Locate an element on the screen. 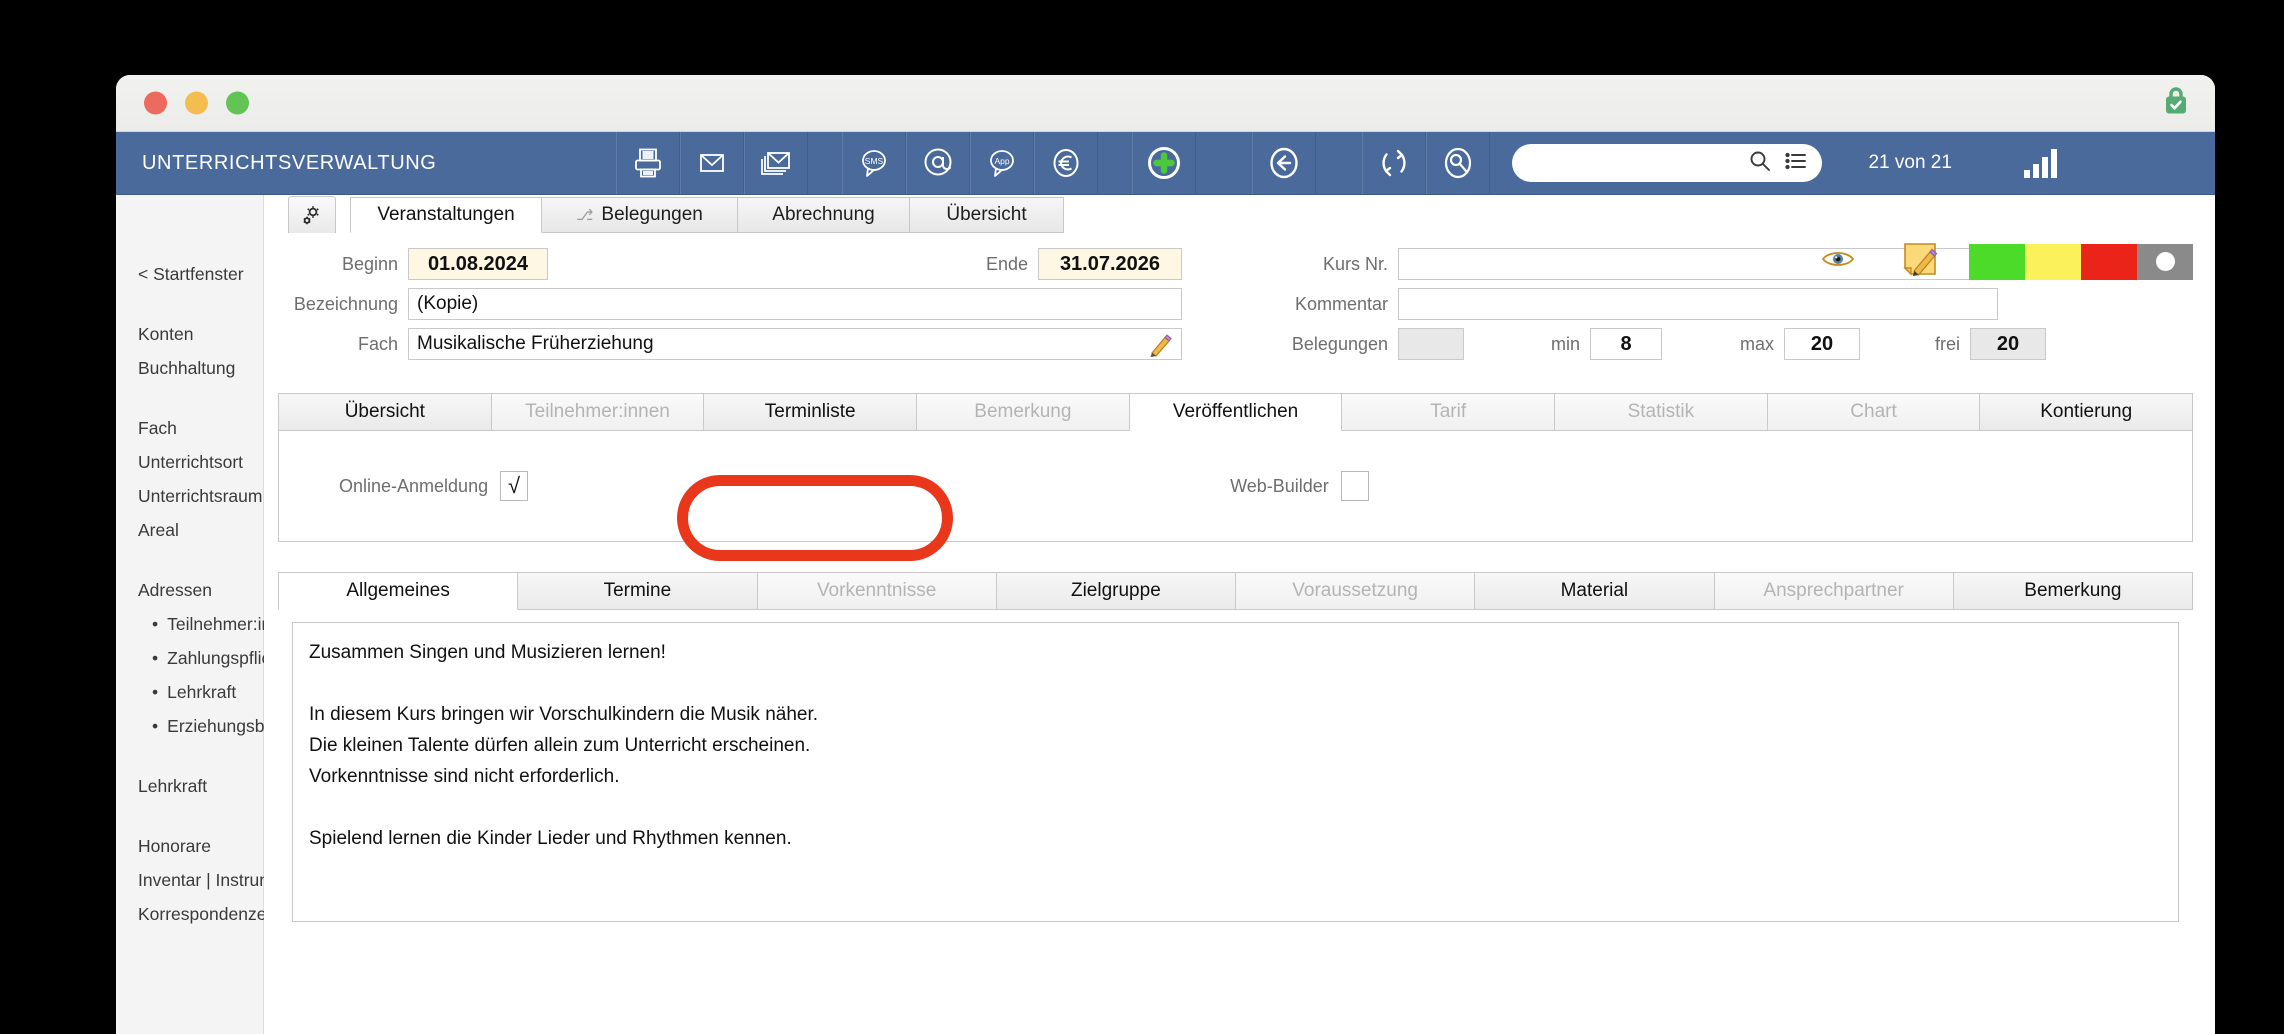 The height and width of the screenshot is (1034, 2284). toolbar-nav-group is located at coordinates (1284, 163).